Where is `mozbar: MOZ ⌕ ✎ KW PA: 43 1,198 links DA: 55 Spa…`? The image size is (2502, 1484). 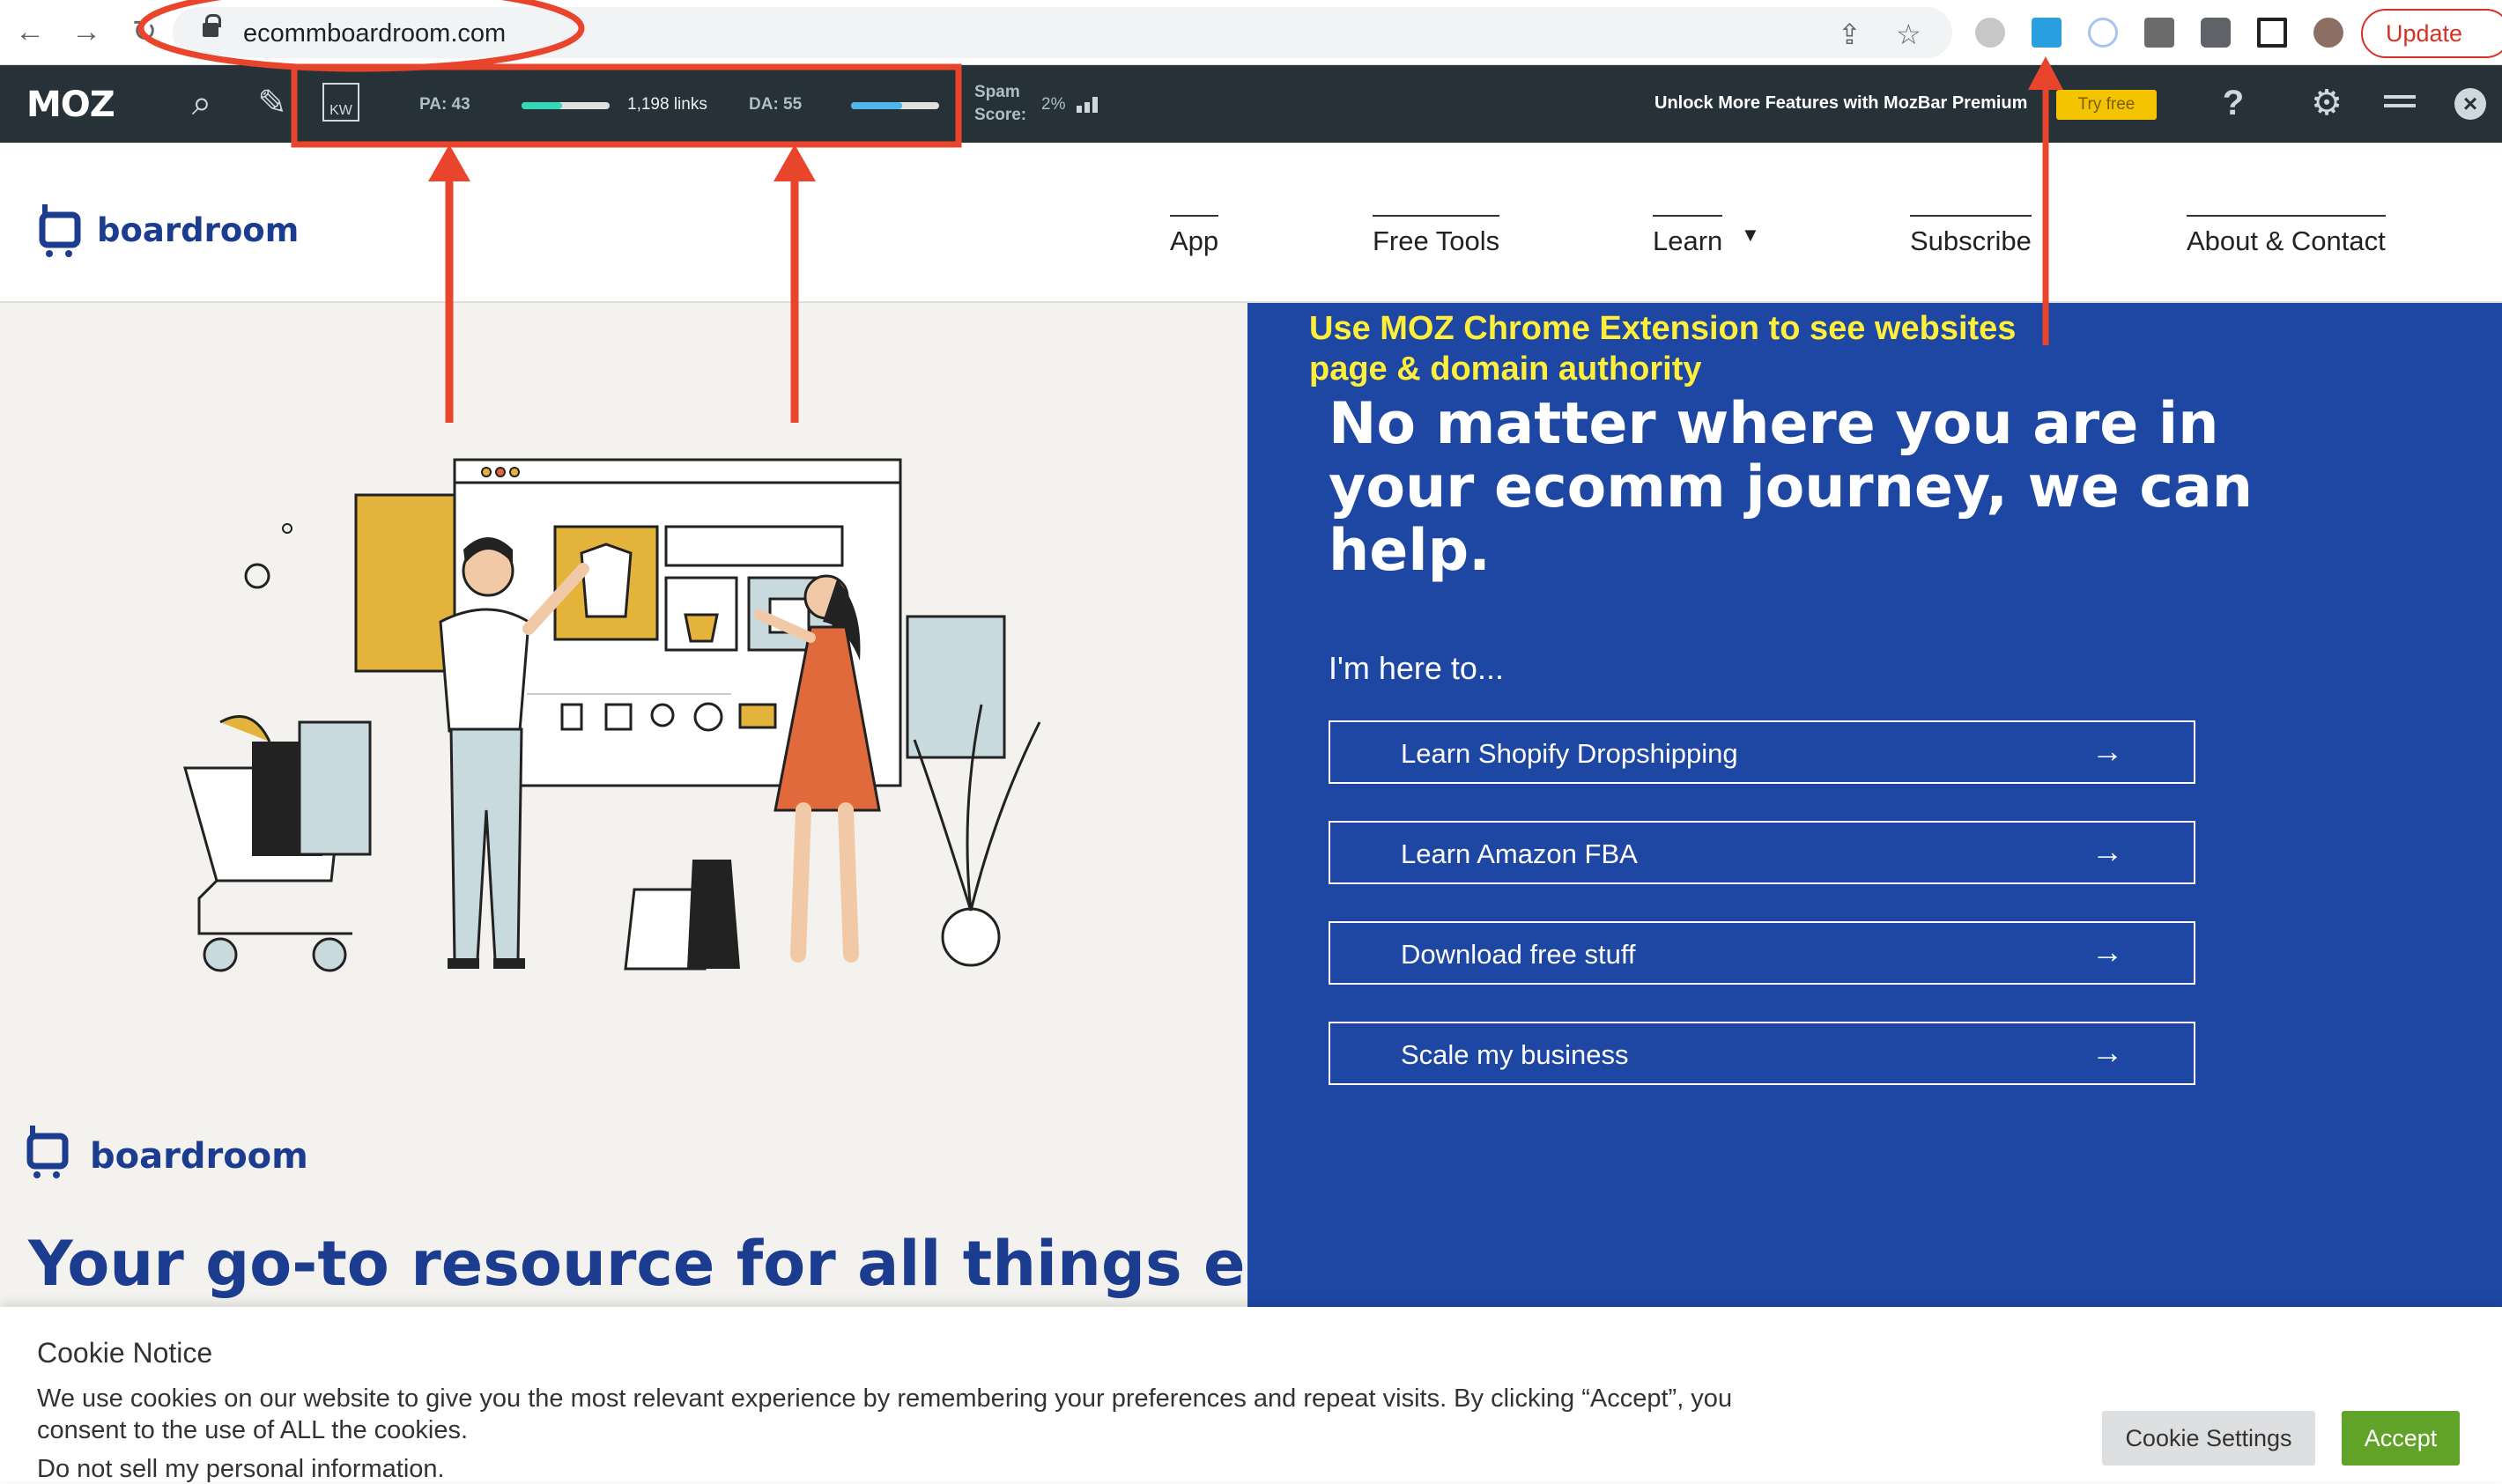 mozbar: MOZ ⌕ ✎ KW PA: 43 1,198 links DA: 55 Spa… is located at coordinates (1251, 104).